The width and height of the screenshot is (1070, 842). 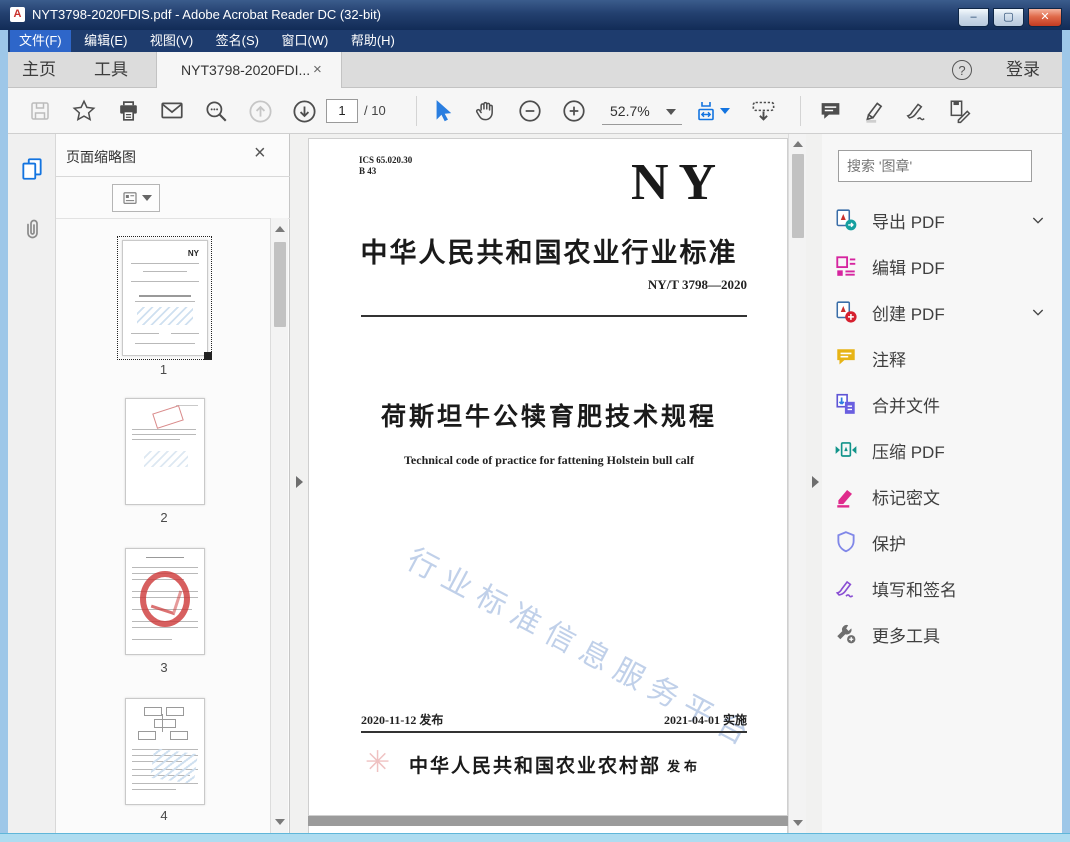 I want to click on next-page-button, so click(x=304, y=111).